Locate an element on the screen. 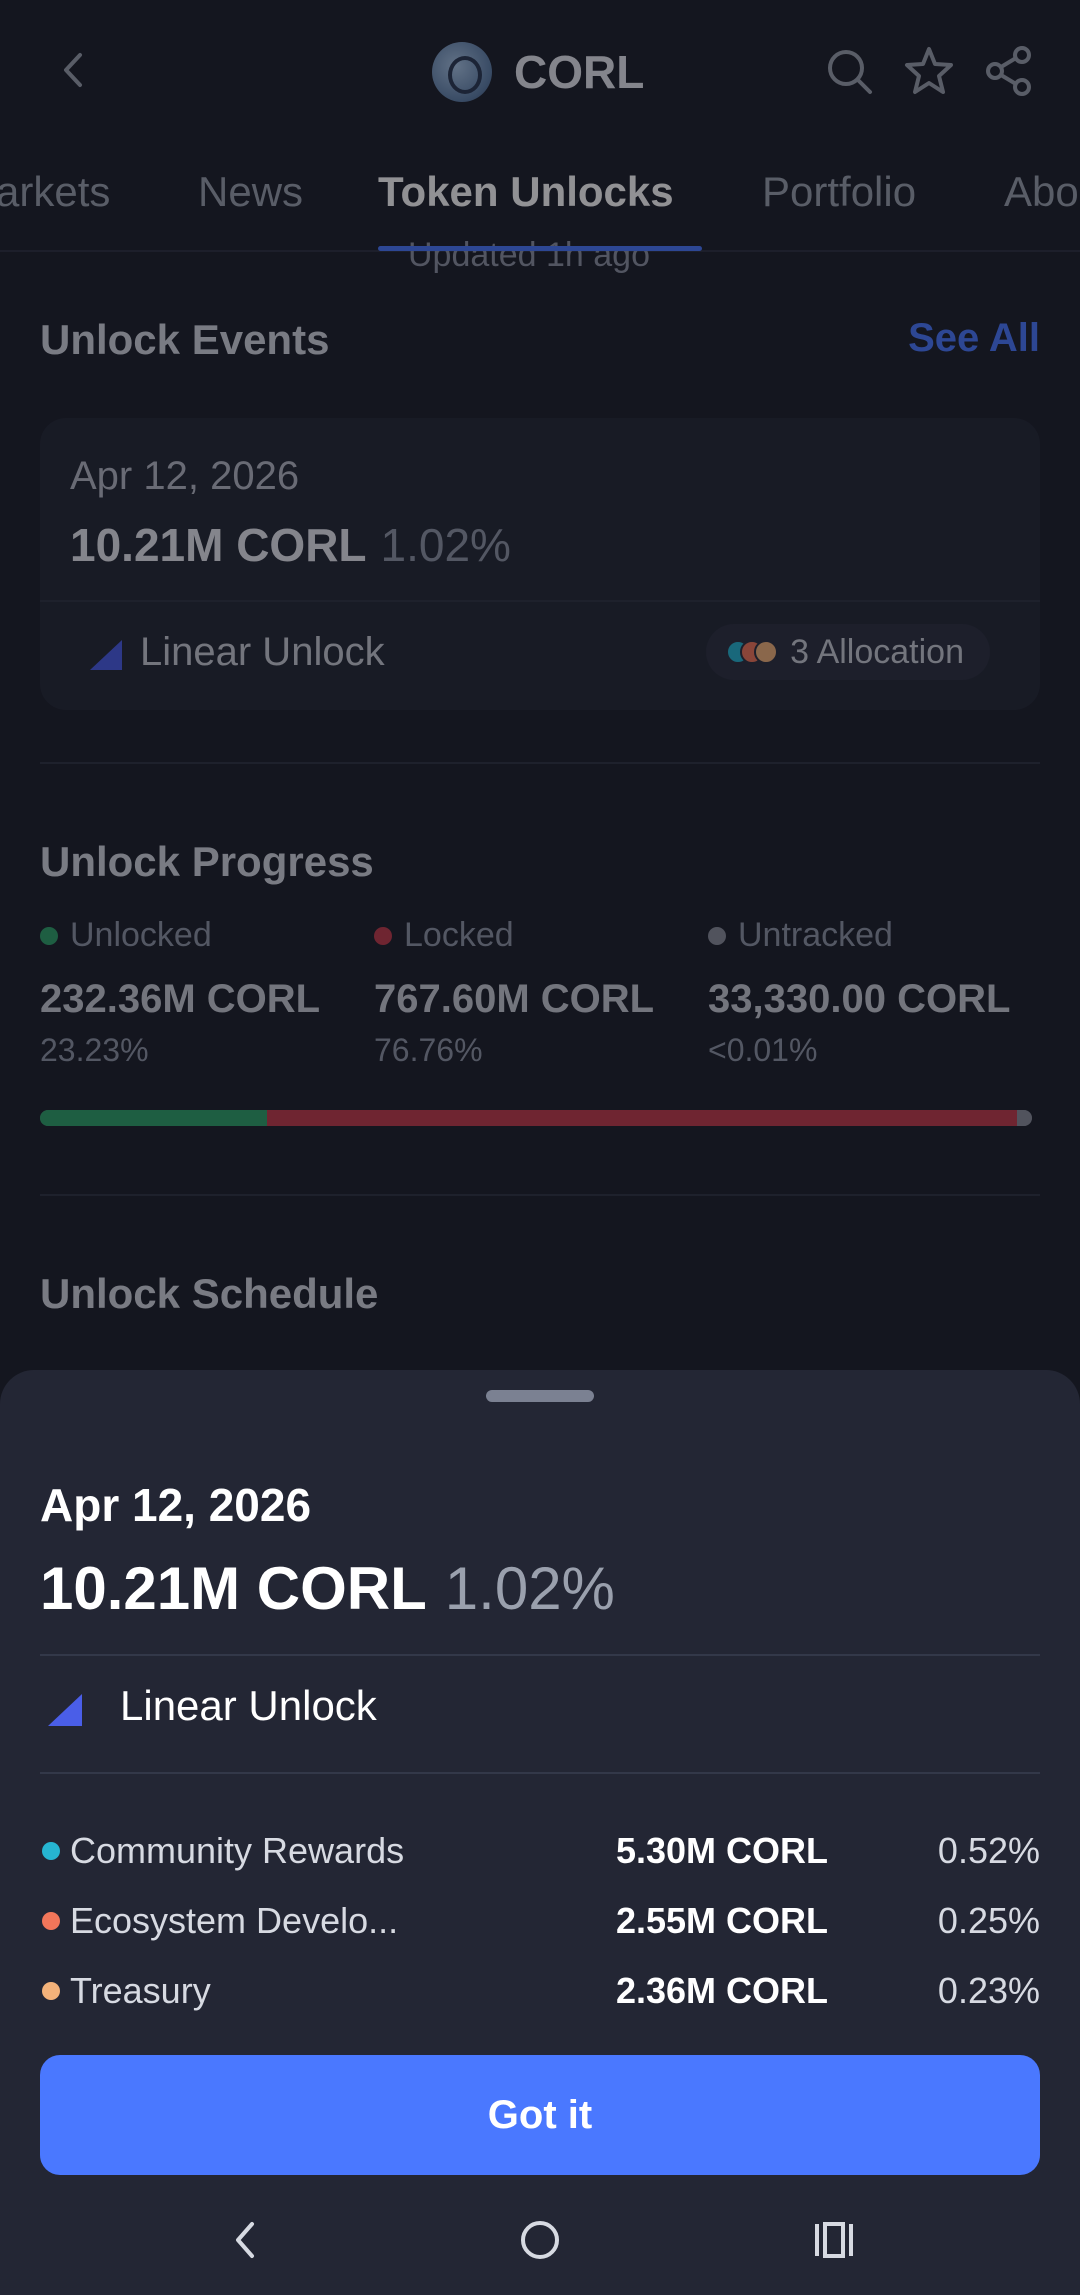 The height and width of the screenshot is (2295, 1080). allocation-count: 3 Allocation is located at coordinates (877, 651).